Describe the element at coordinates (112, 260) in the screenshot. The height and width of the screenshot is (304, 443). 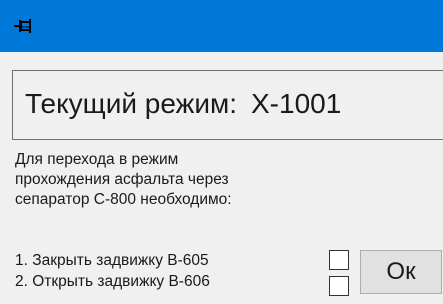
I see `step-close-valve-label: 1. Закрыть задвижку В-605` at that location.